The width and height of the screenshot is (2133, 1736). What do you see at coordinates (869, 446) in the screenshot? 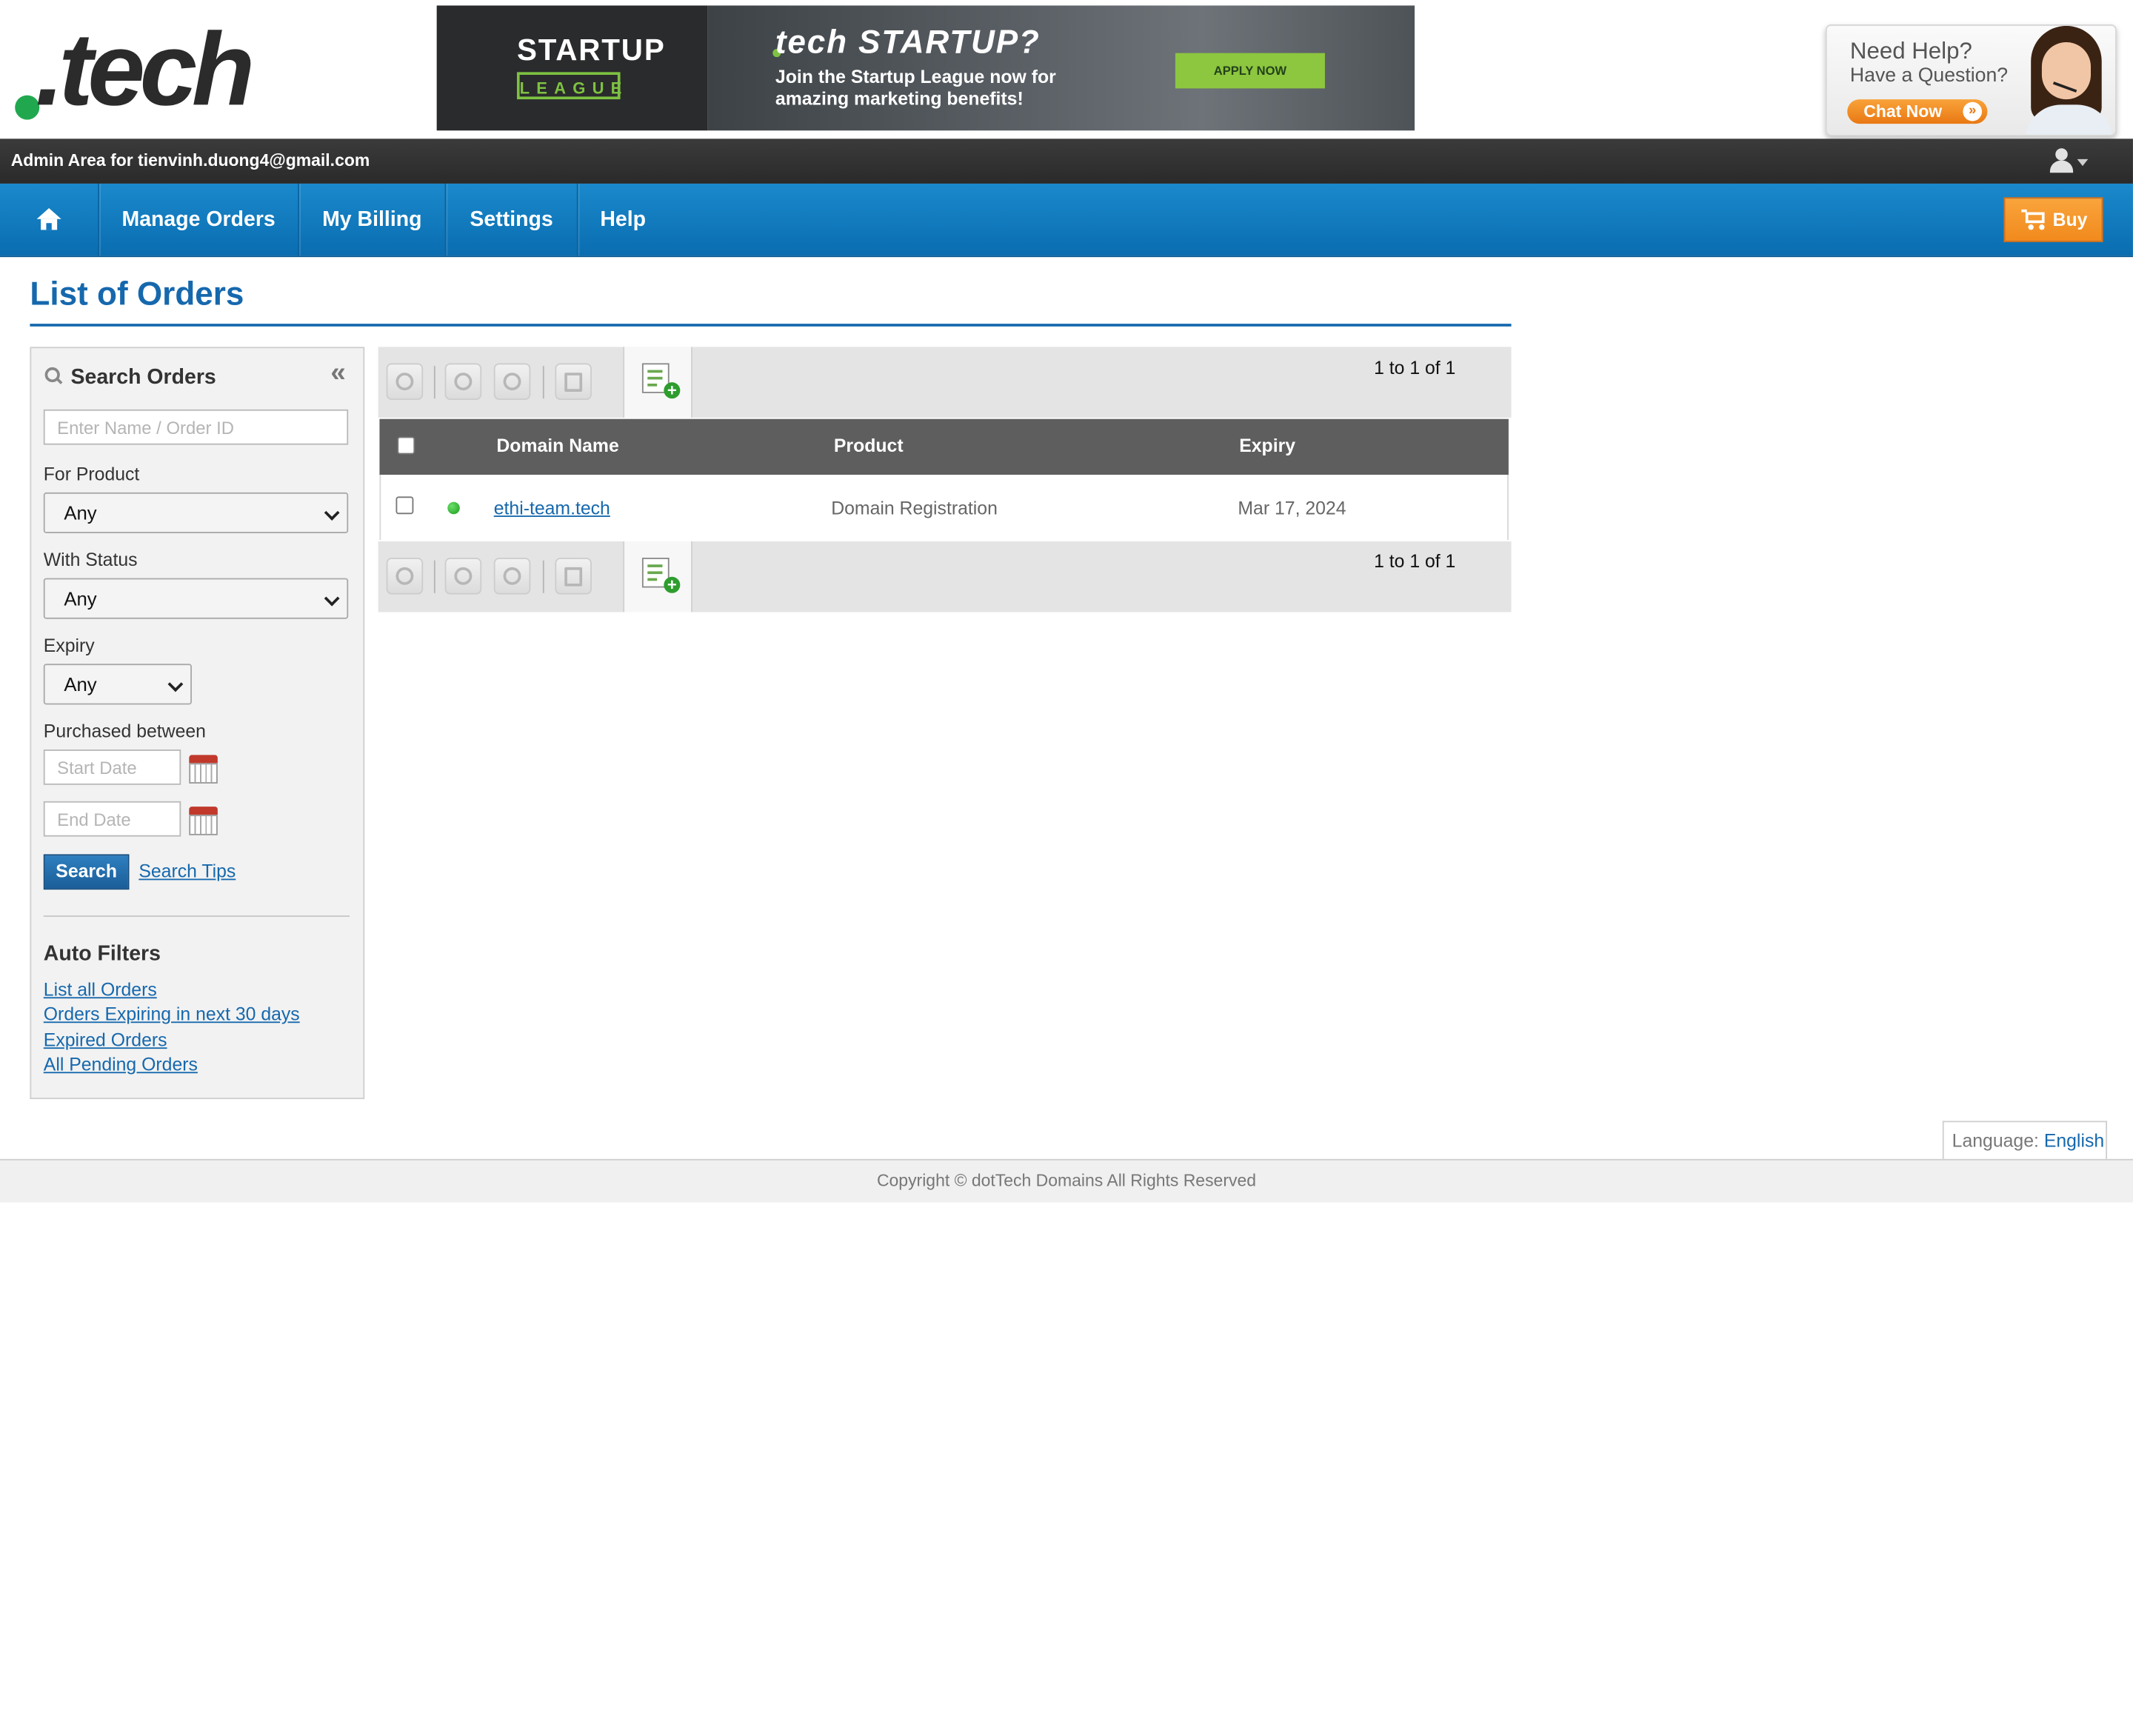
I see `column-product: Product` at bounding box center [869, 446].